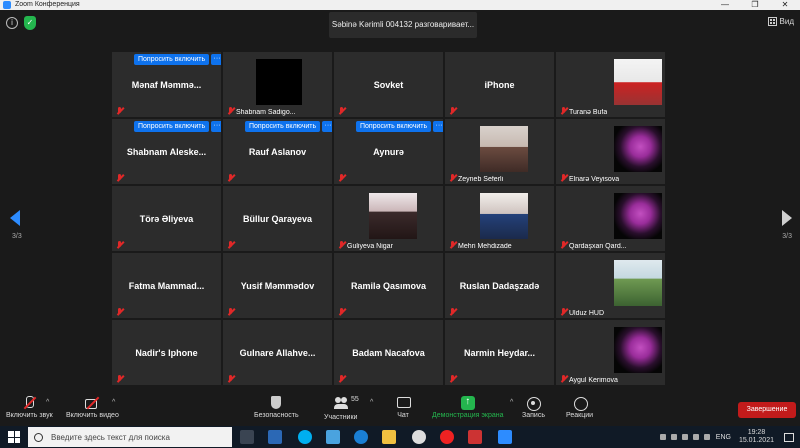  What do you see at coordinates (499, 84) in the screenshot?
I see `participant-tile: iPhone` at bounding box center [499, 84].